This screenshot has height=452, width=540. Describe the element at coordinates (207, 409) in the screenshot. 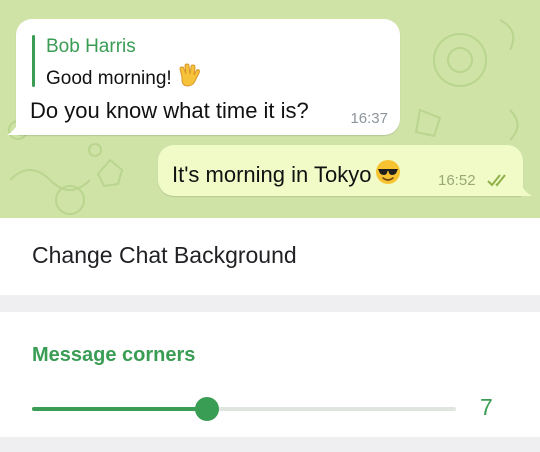

I see `slider-thumb` at that location.